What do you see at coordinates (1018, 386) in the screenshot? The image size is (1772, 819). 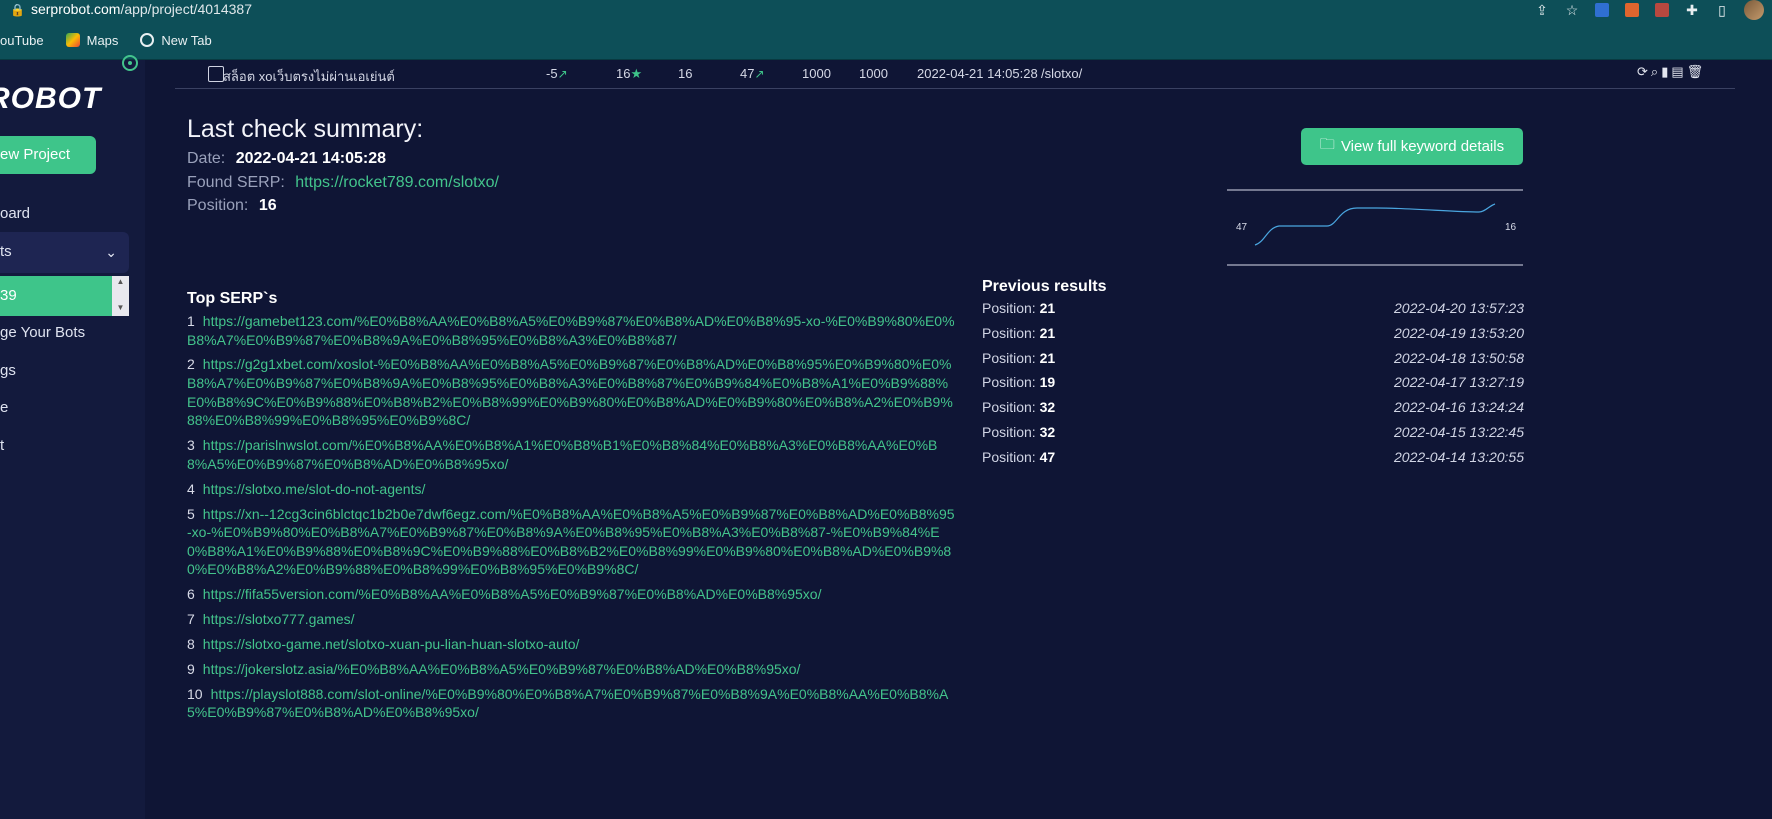 I see `previous-position: Position: 19` at bounding box center [1018, 386].